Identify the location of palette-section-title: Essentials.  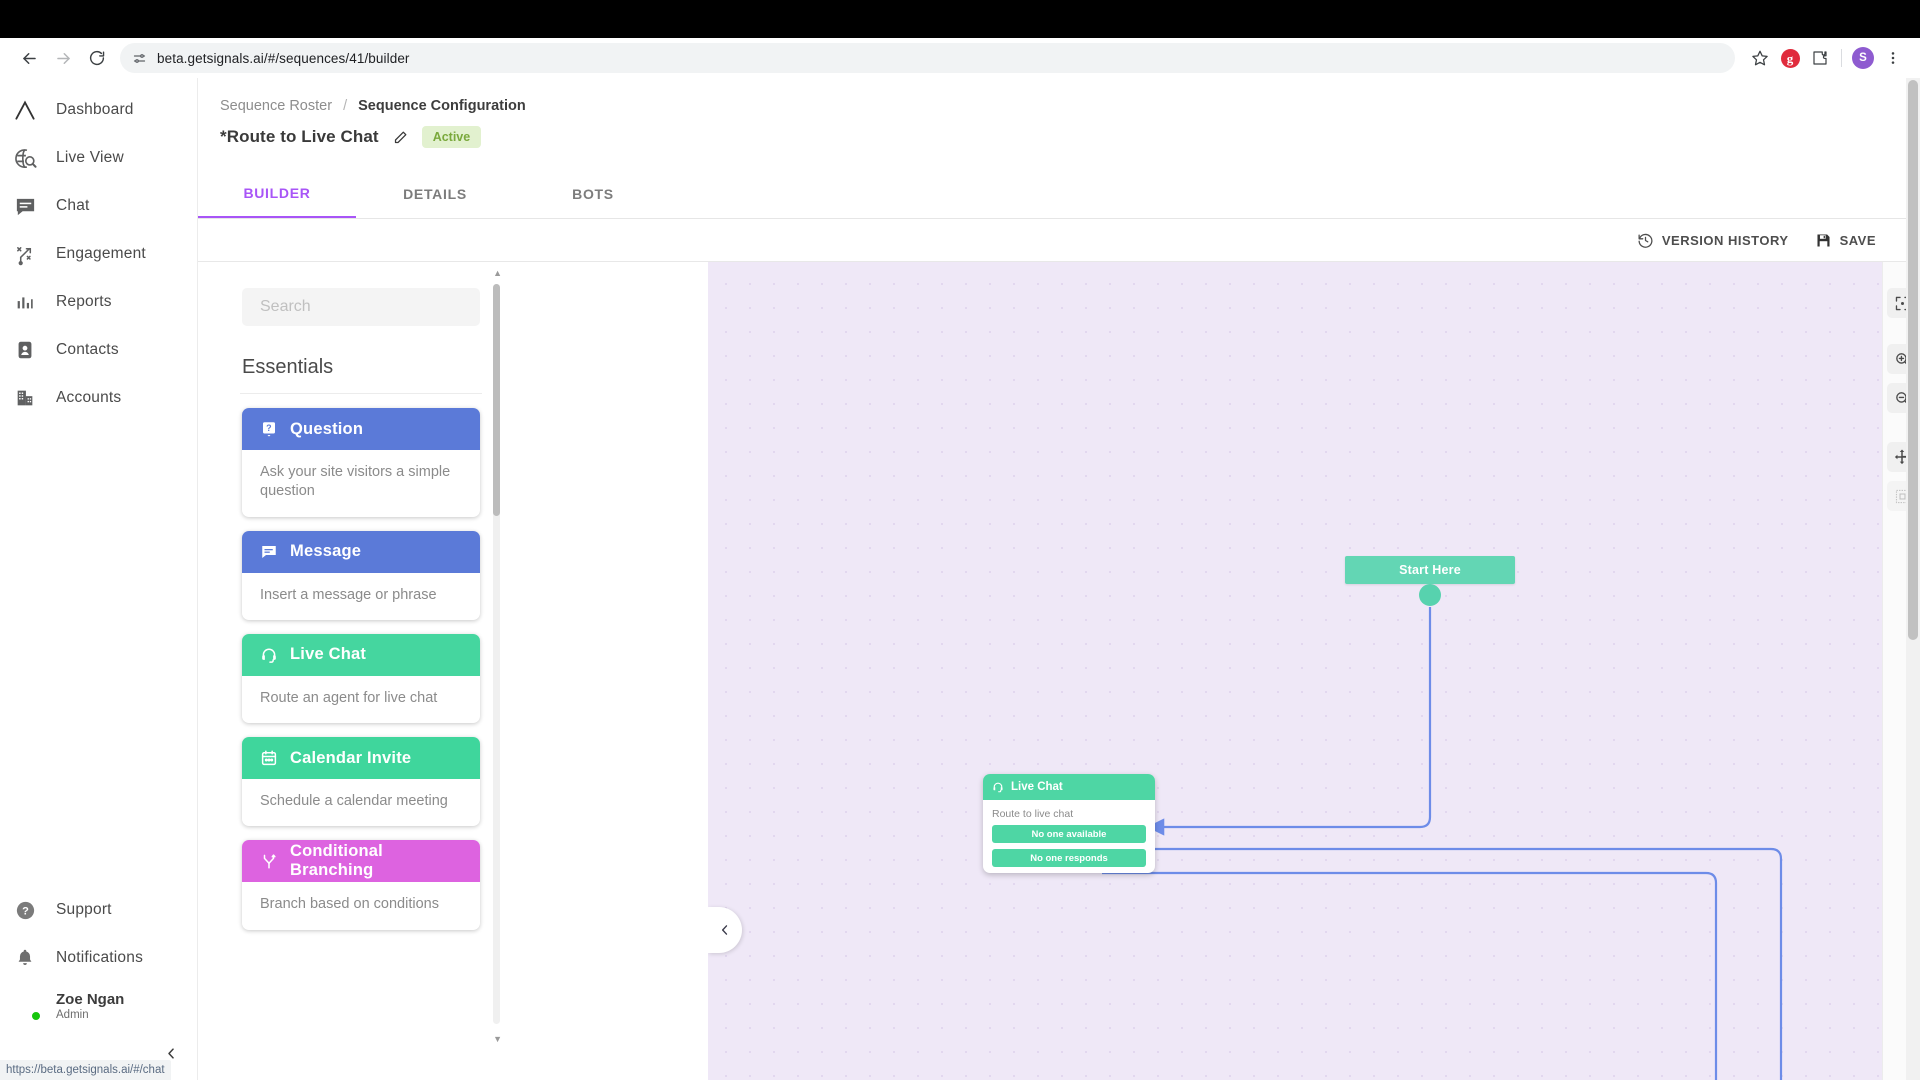
(288, 367).